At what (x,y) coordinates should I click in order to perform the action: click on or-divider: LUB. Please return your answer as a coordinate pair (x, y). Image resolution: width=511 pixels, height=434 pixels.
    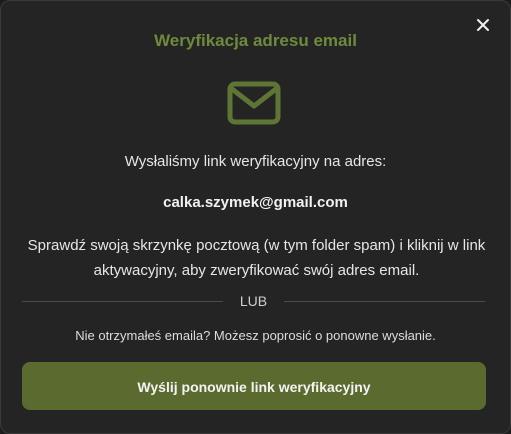
    Looking at the image, I should click on (253, 302).